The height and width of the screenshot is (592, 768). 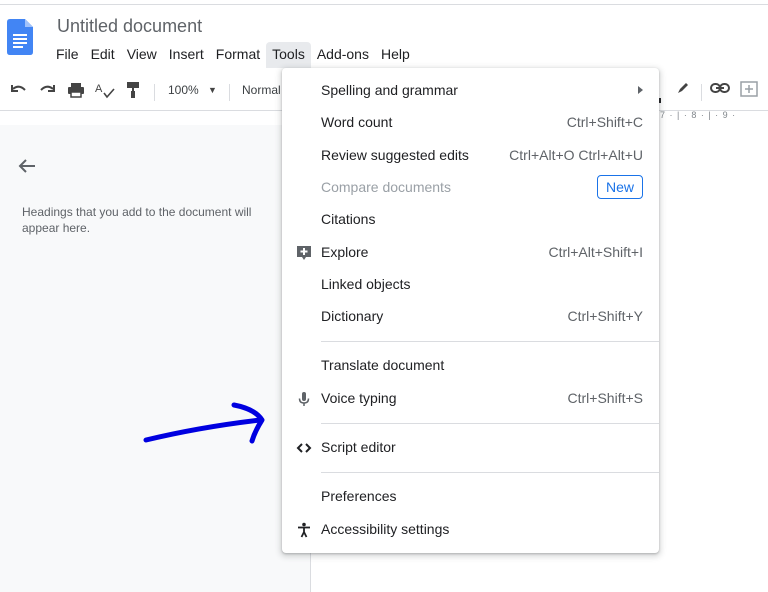 I want to click on zoom-select: 100%, so click(x=183, y=90).